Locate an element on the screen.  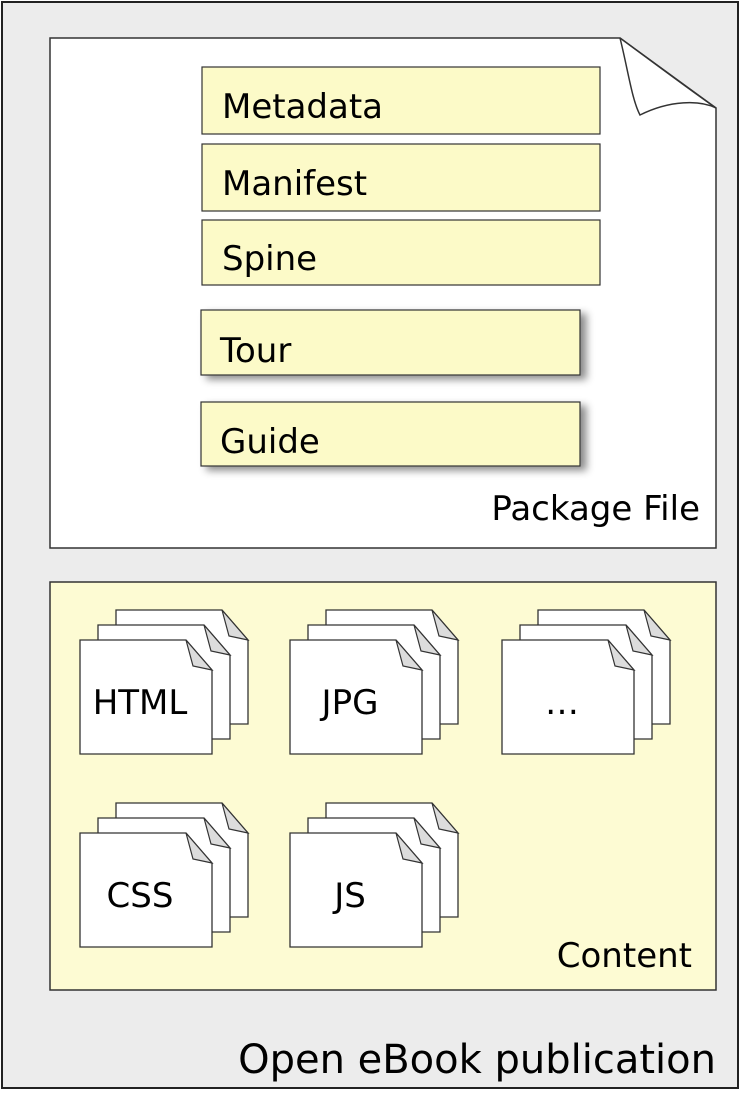
package-section-metadata: Metadata is located at coordinates (401, 100).